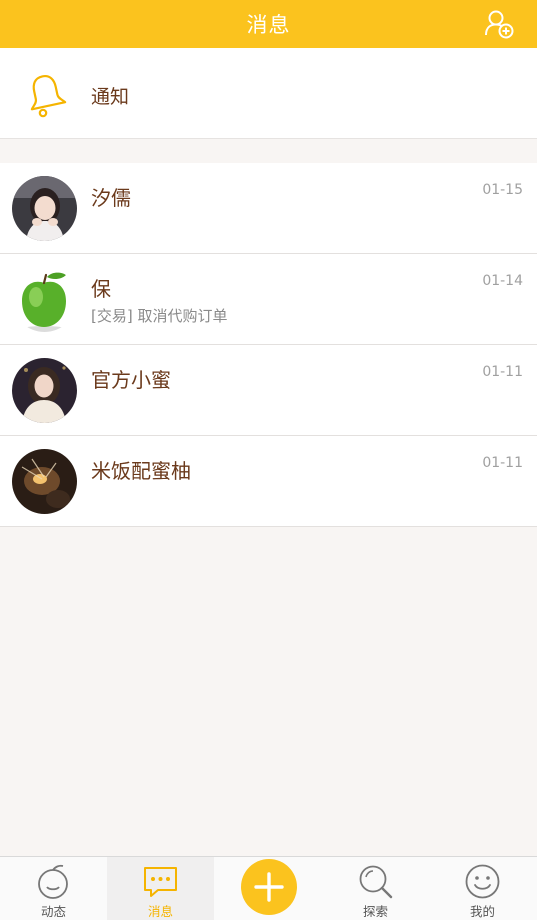 The image size is (537, 920). I want to click on page-title: 消息, so click(268, 25).